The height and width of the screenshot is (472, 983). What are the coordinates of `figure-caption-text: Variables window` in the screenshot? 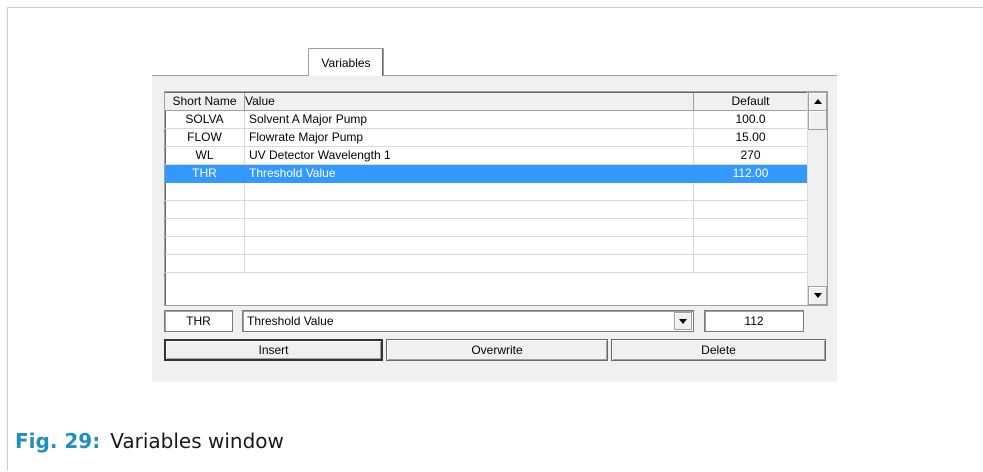 It's located at (197, 441).